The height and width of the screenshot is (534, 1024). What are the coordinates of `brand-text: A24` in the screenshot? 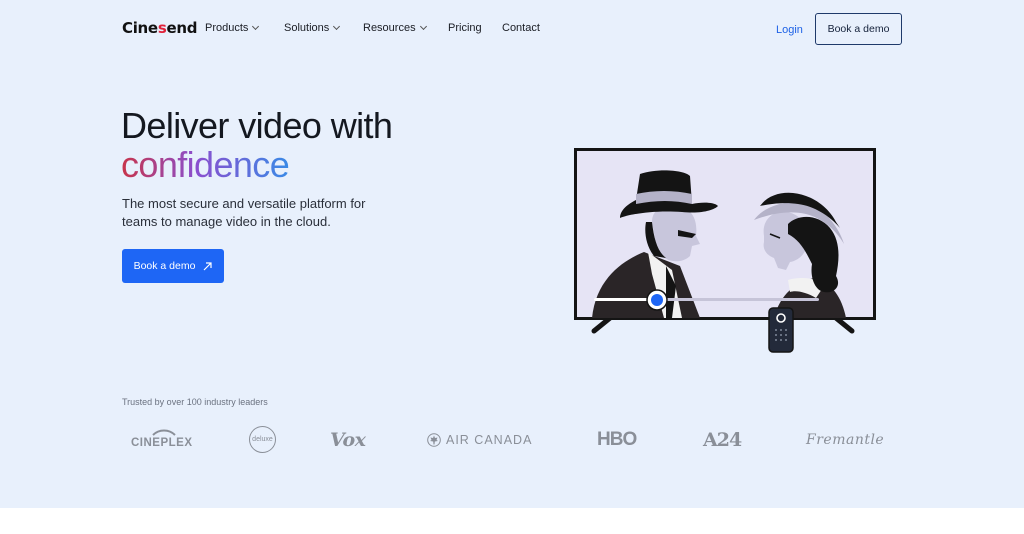 It's located at (722, 440).